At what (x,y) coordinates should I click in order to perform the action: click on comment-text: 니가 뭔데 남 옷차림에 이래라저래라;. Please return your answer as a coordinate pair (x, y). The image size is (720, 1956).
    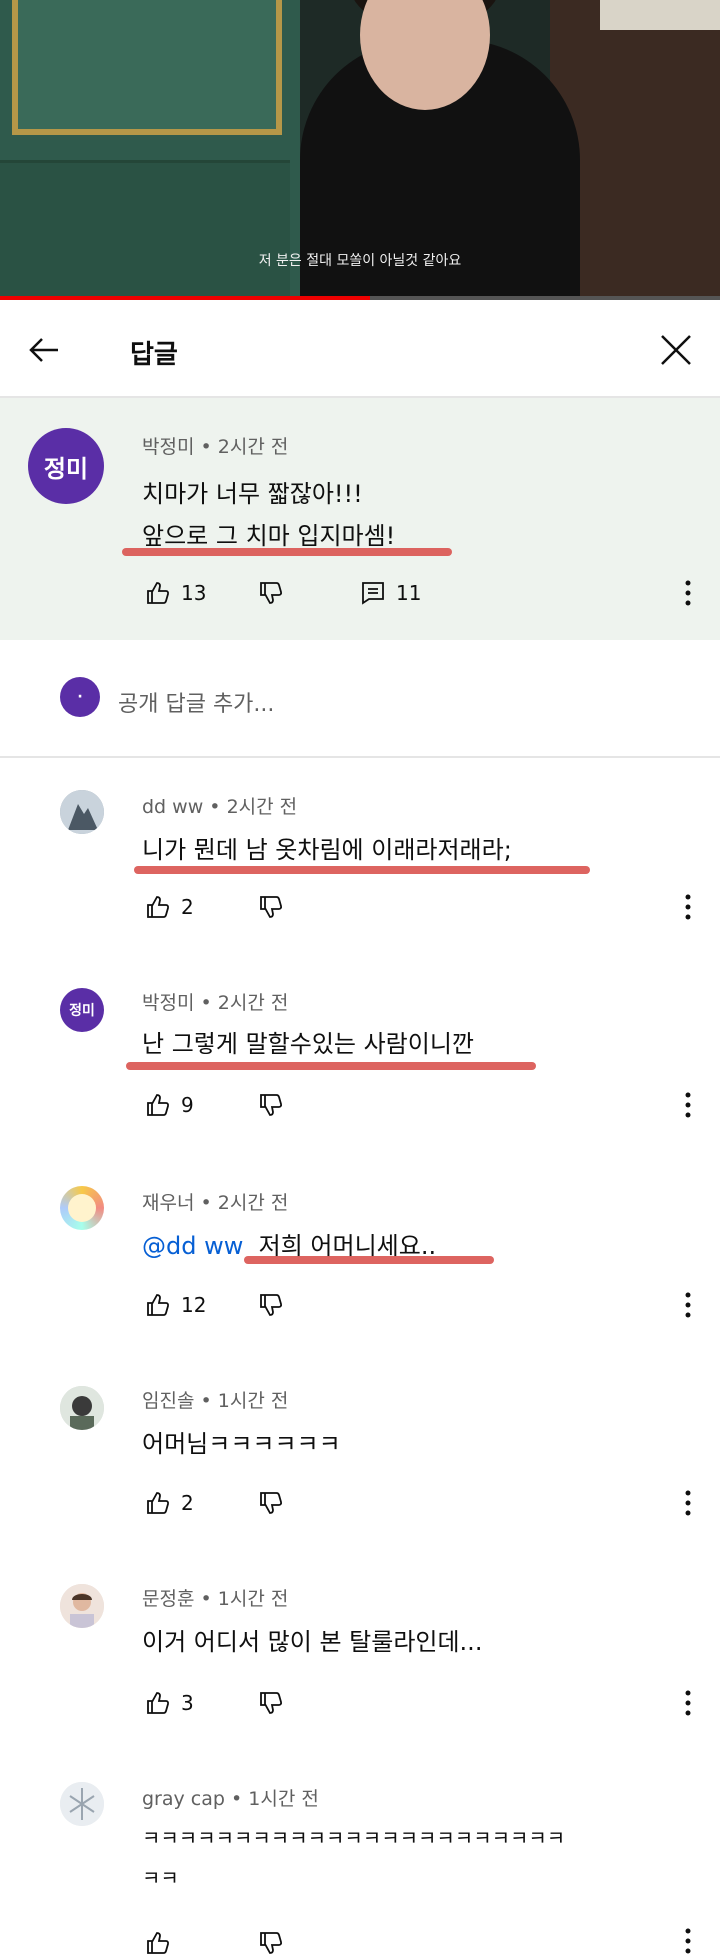
    Looking at the image, I should click on (327, 850).